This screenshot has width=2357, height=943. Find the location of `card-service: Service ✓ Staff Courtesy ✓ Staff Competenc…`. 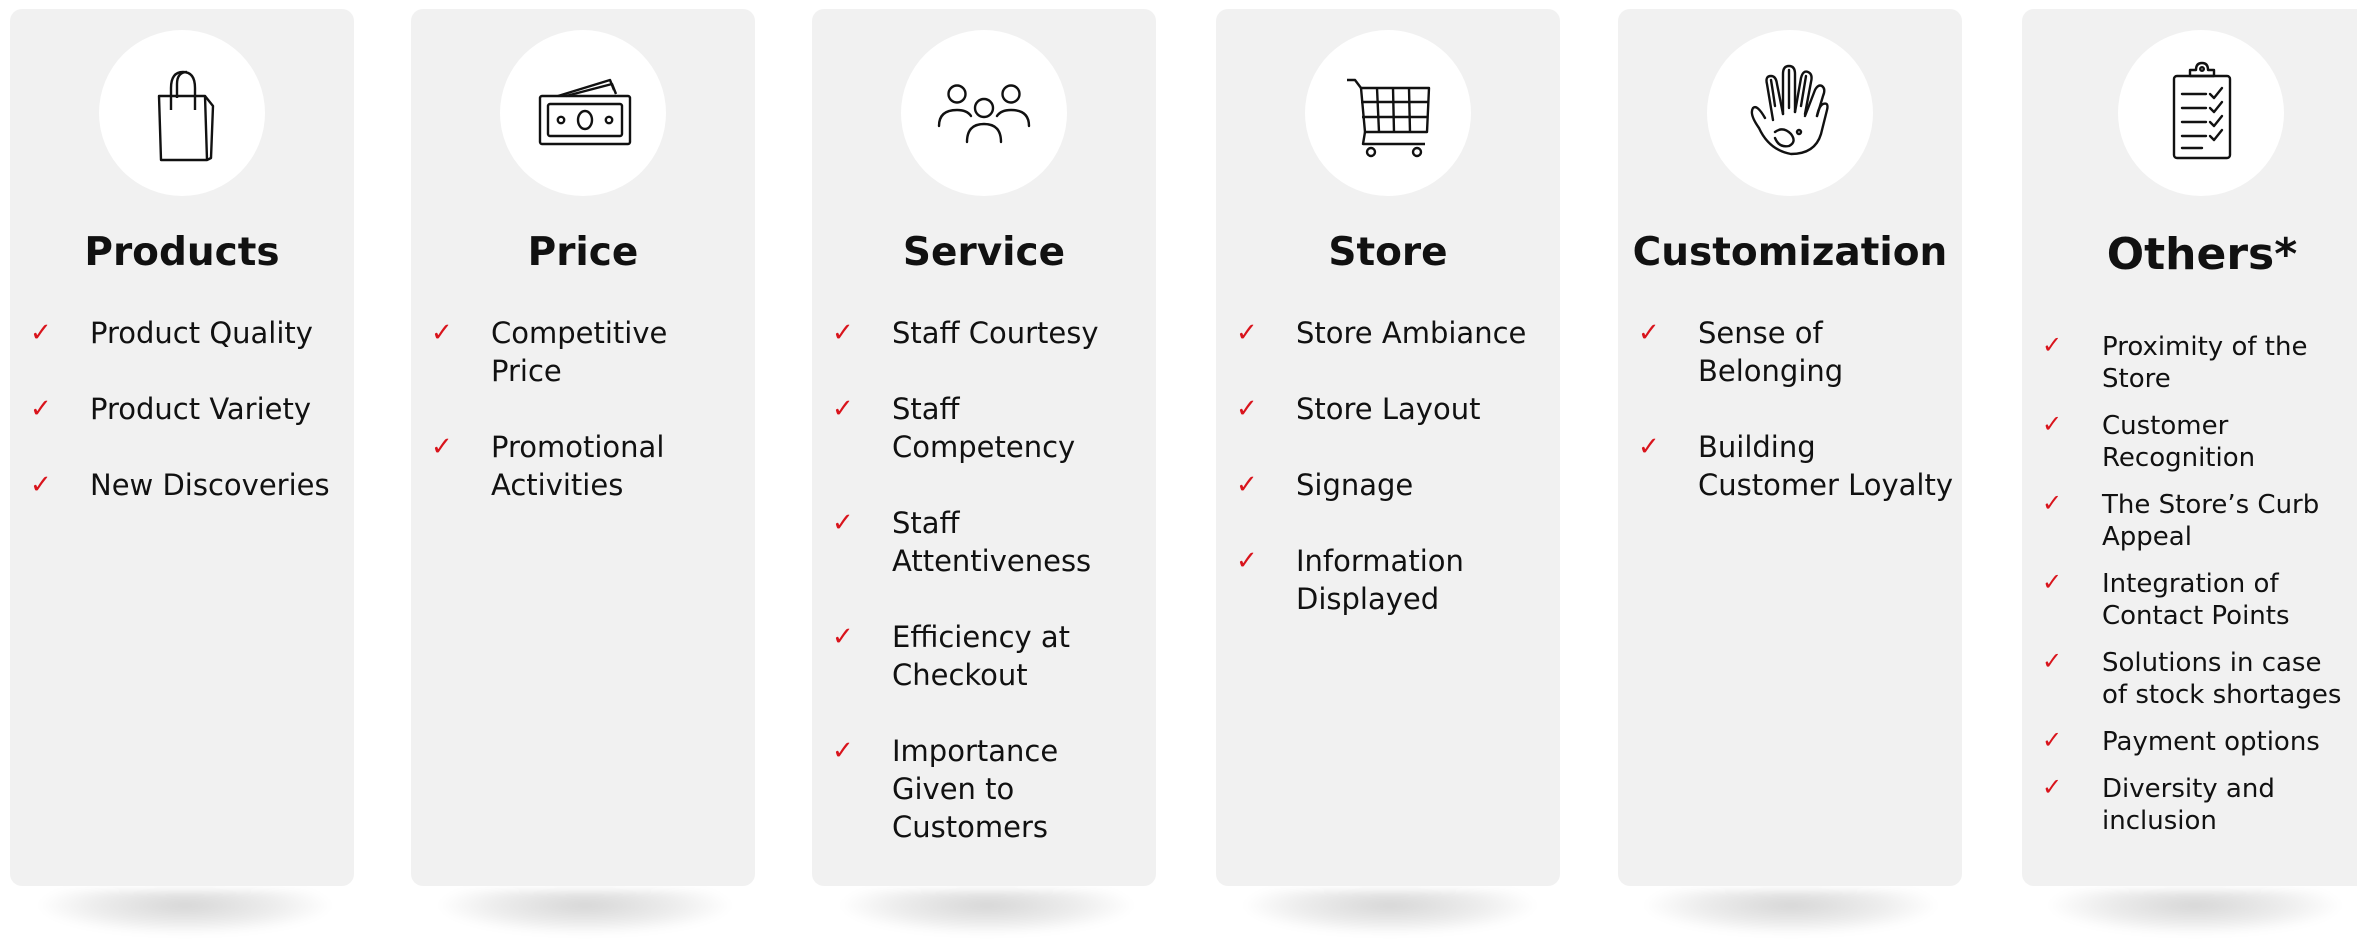

card-service: Service ✓ Staff Courtesy ✓ Staff Competenc… is located at coordinates (984, 447).